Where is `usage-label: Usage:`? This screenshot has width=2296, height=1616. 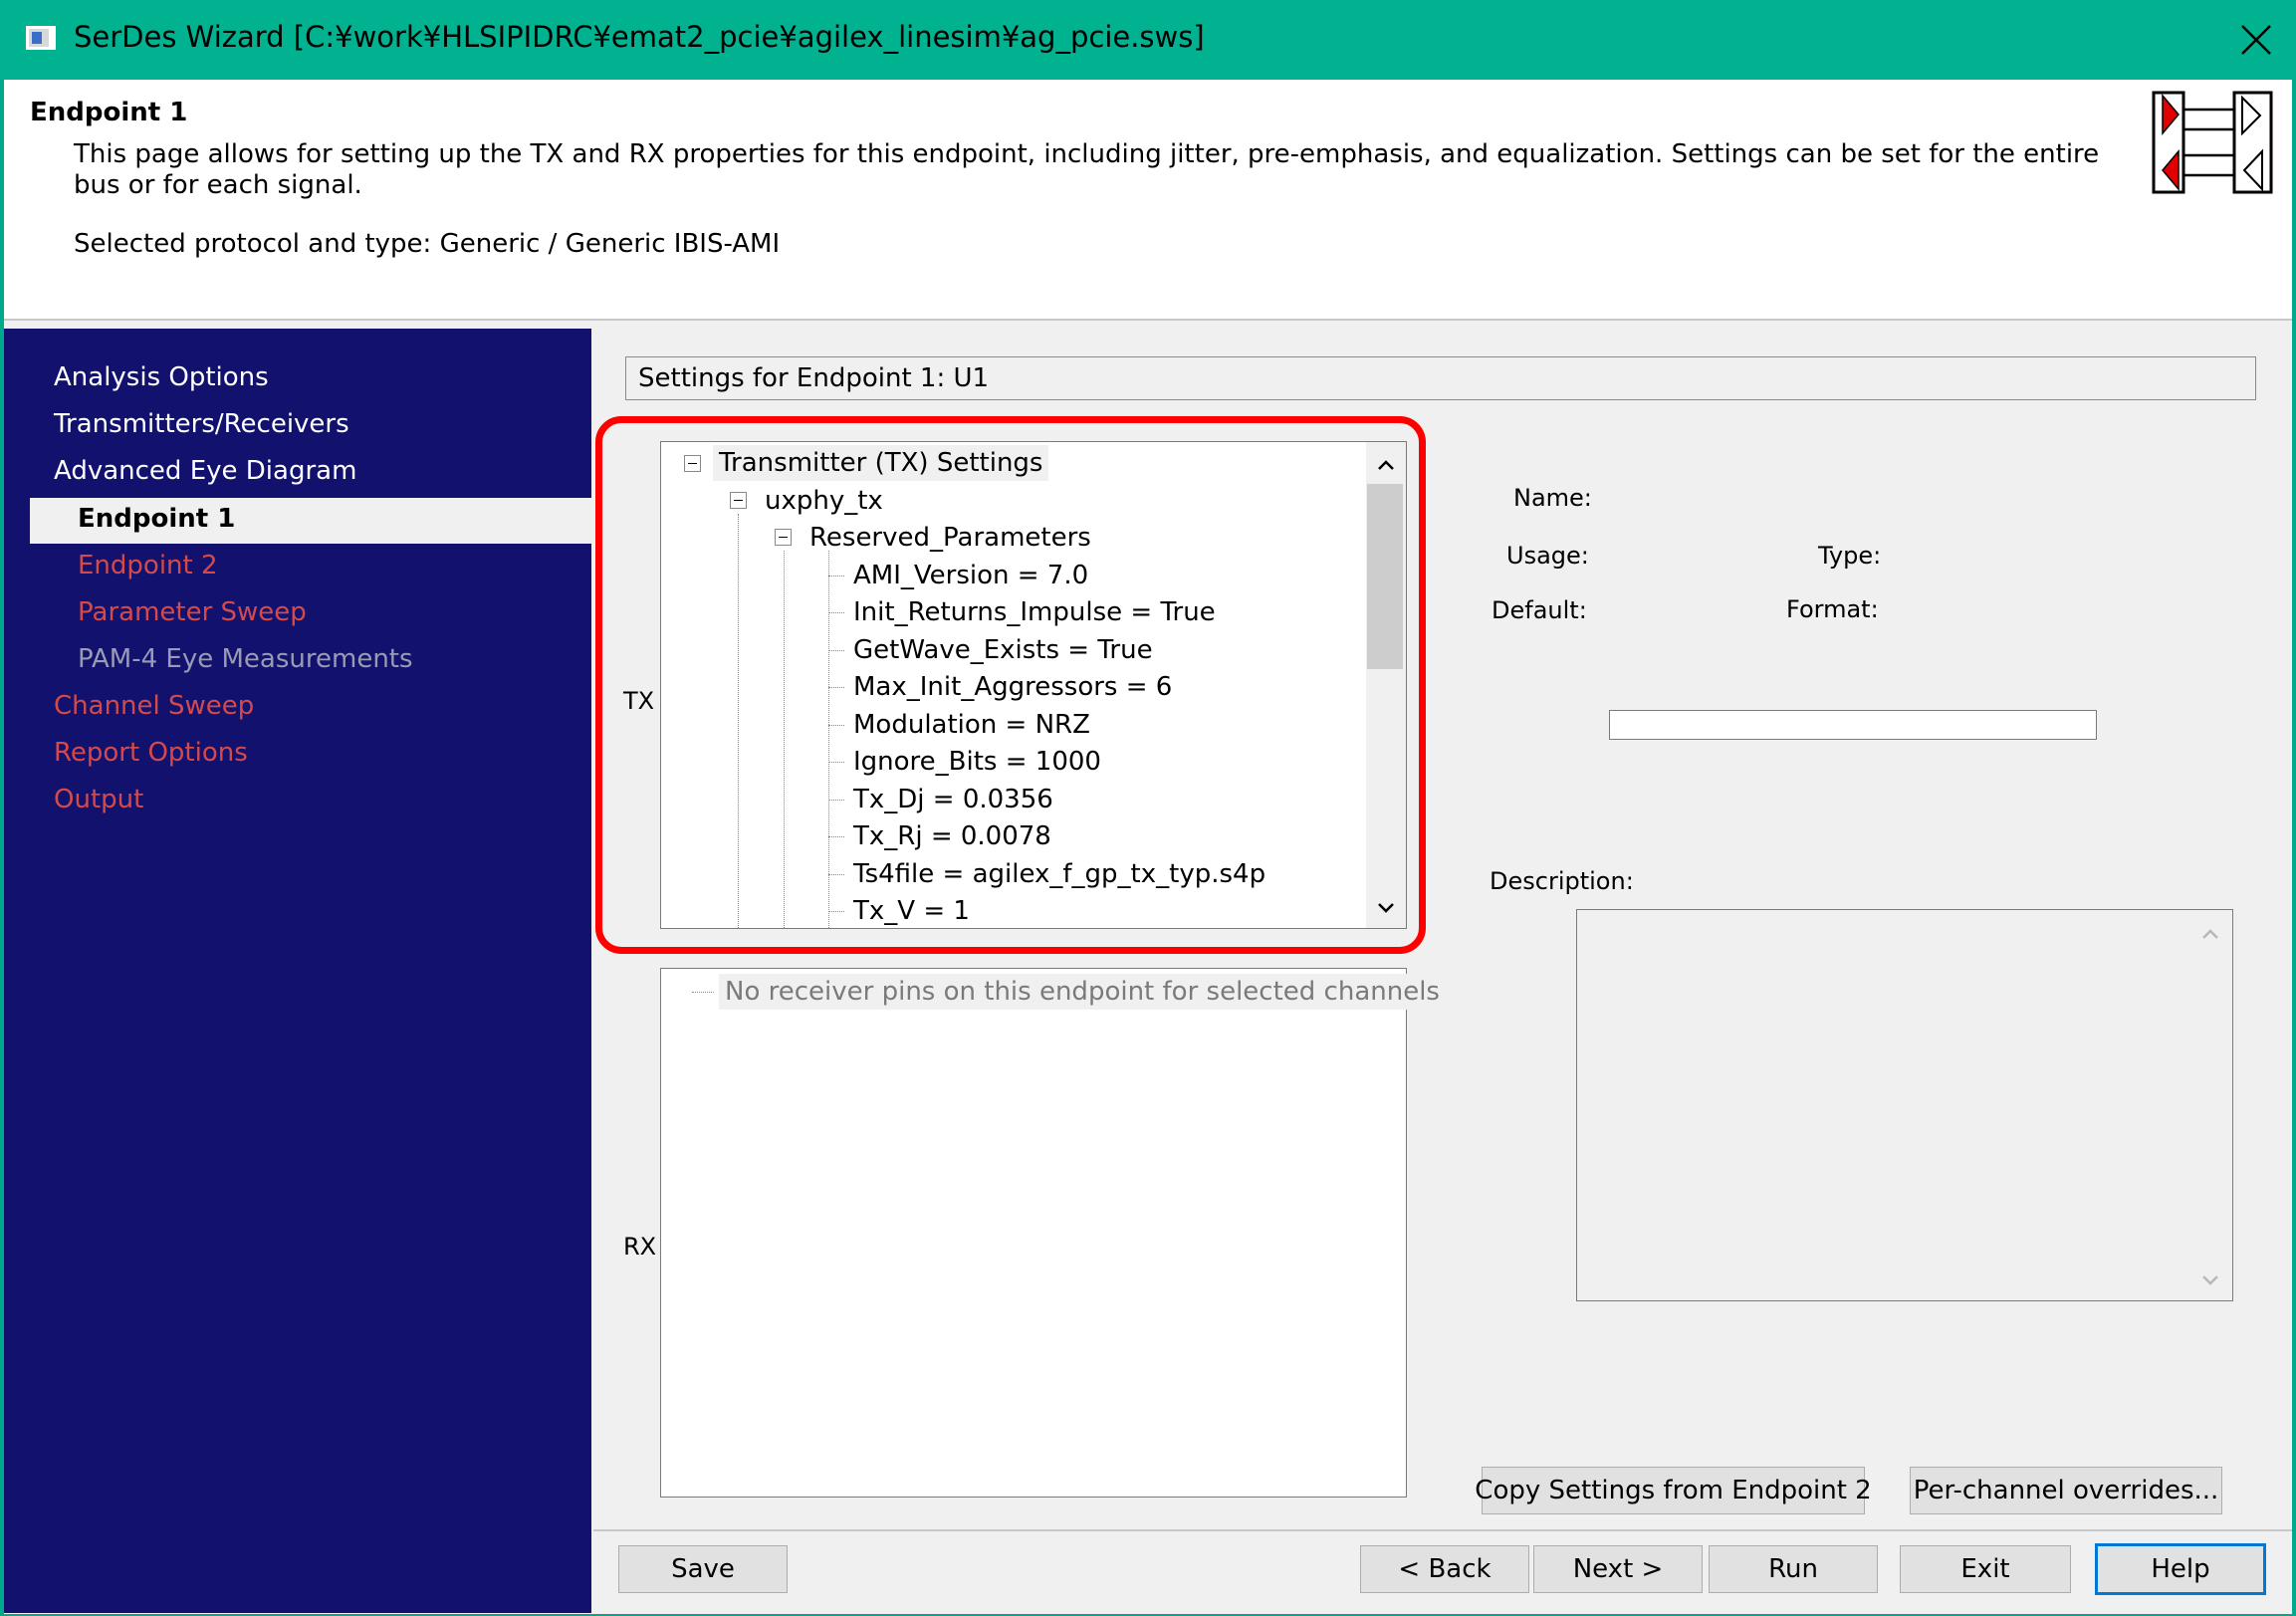 usage-label: Usage: is located at coordinates (1547, 556).